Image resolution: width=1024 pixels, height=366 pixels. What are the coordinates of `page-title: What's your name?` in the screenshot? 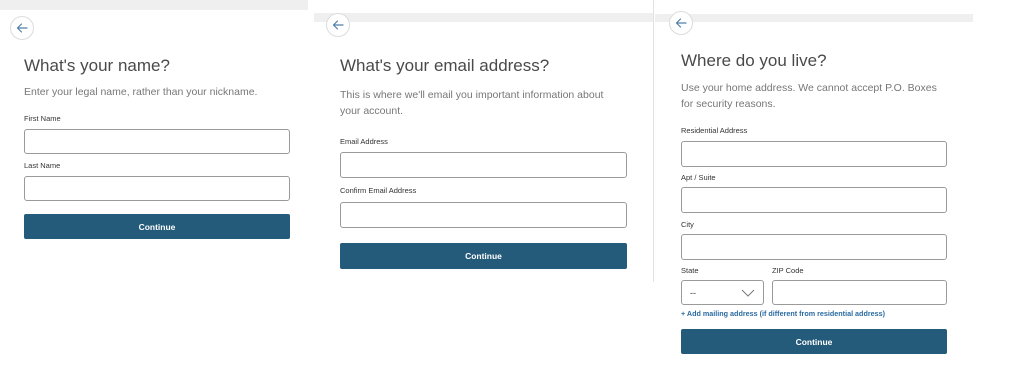 It's located at (97, 65).